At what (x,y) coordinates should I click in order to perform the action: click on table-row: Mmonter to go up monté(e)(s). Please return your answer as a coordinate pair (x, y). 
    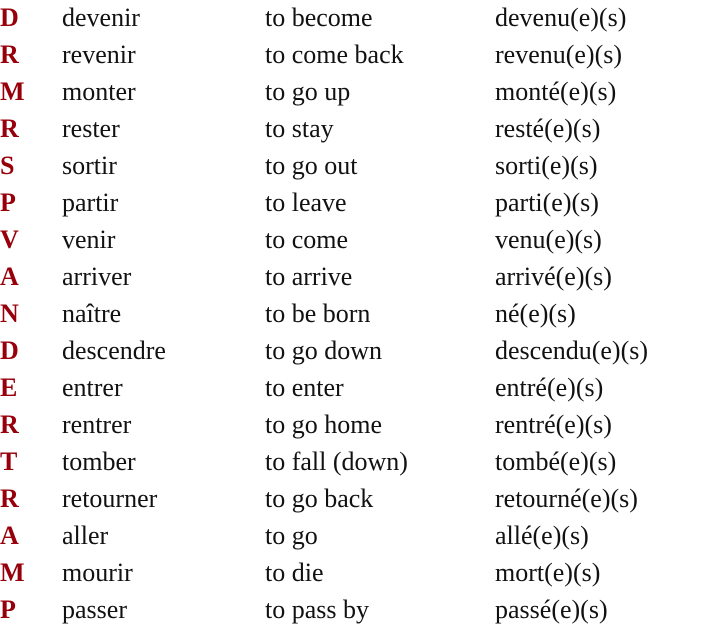
    Looking at the image, I should click on (361, 92).